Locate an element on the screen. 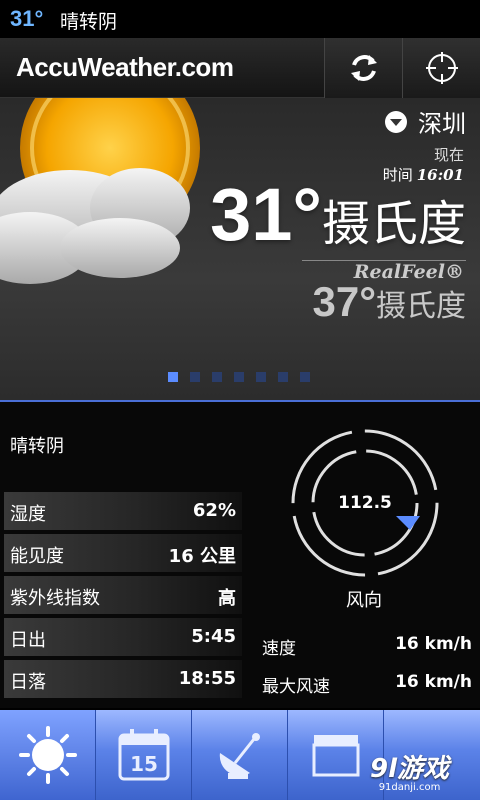  wind-direction-label: 风向 is located at coordinates (364, 600).